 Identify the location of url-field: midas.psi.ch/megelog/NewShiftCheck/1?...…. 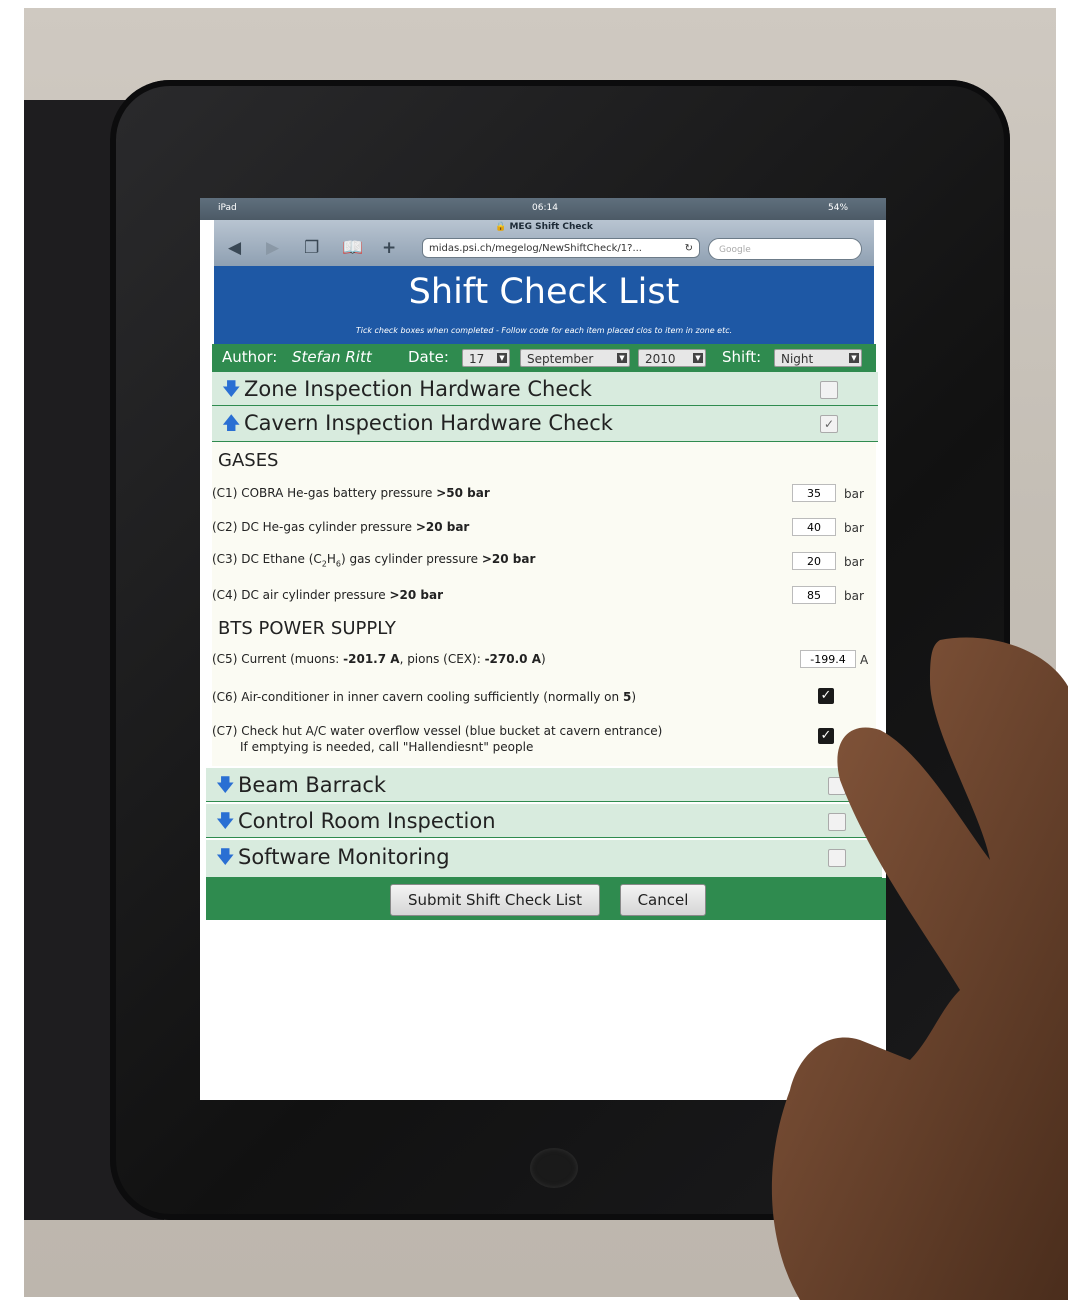
(561, 248).